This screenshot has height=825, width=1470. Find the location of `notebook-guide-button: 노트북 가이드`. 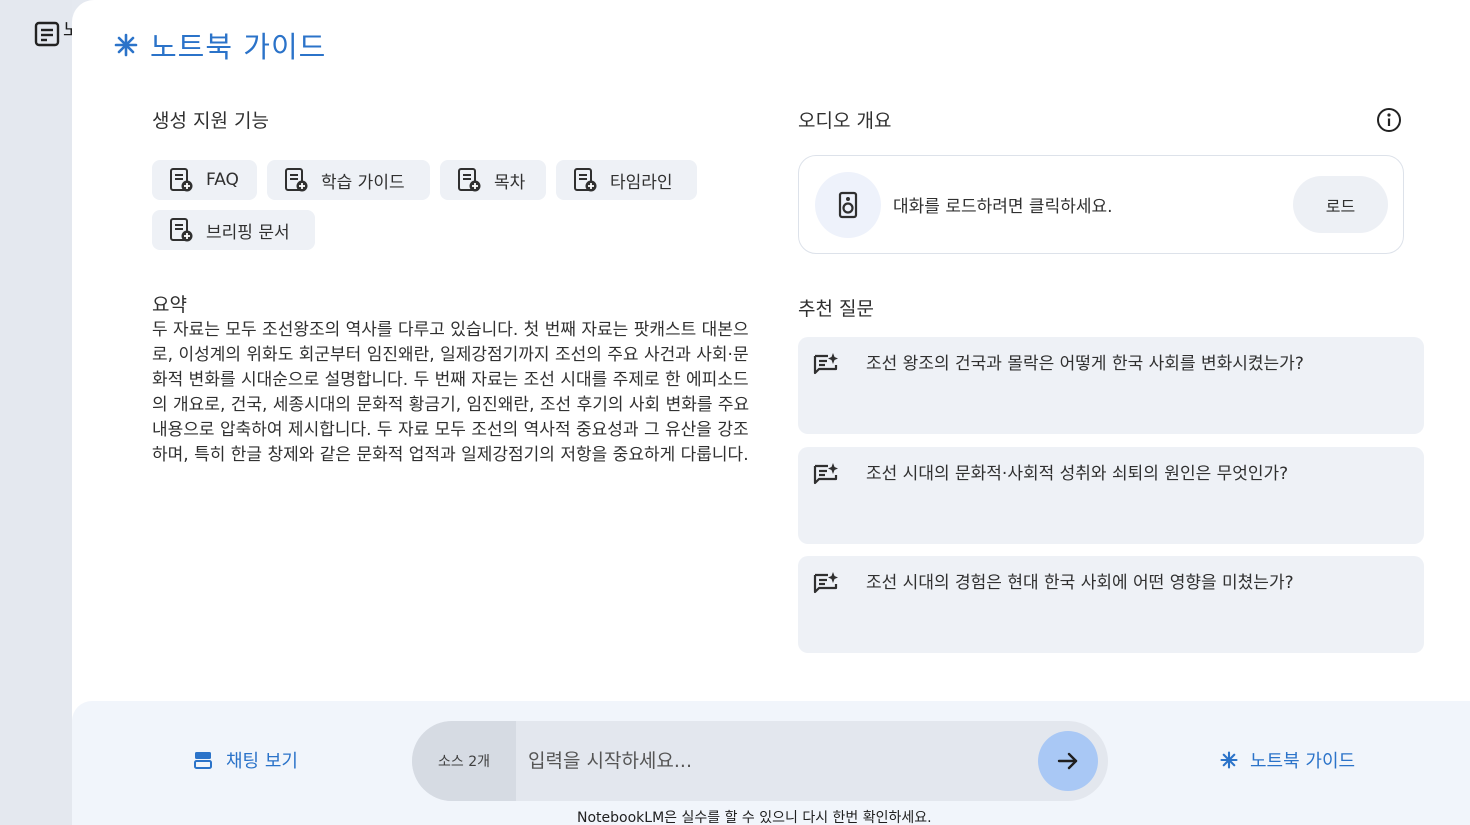

notebook-guide-button: 노트북 가이드 is located at coordinates (1287, 760).